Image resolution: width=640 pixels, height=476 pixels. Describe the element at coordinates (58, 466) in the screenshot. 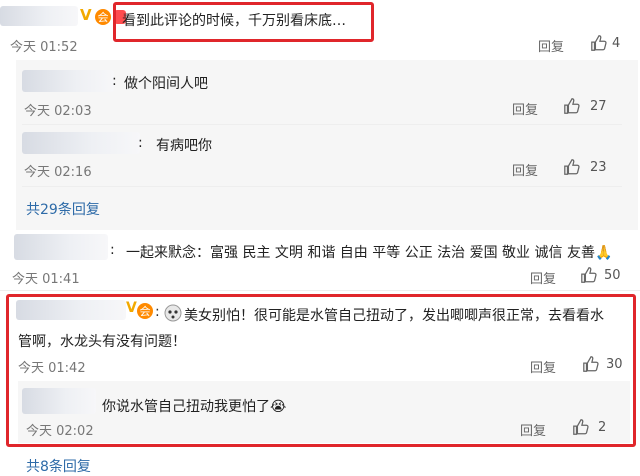

I see `more-replies-link: 共8条回复` at that location.